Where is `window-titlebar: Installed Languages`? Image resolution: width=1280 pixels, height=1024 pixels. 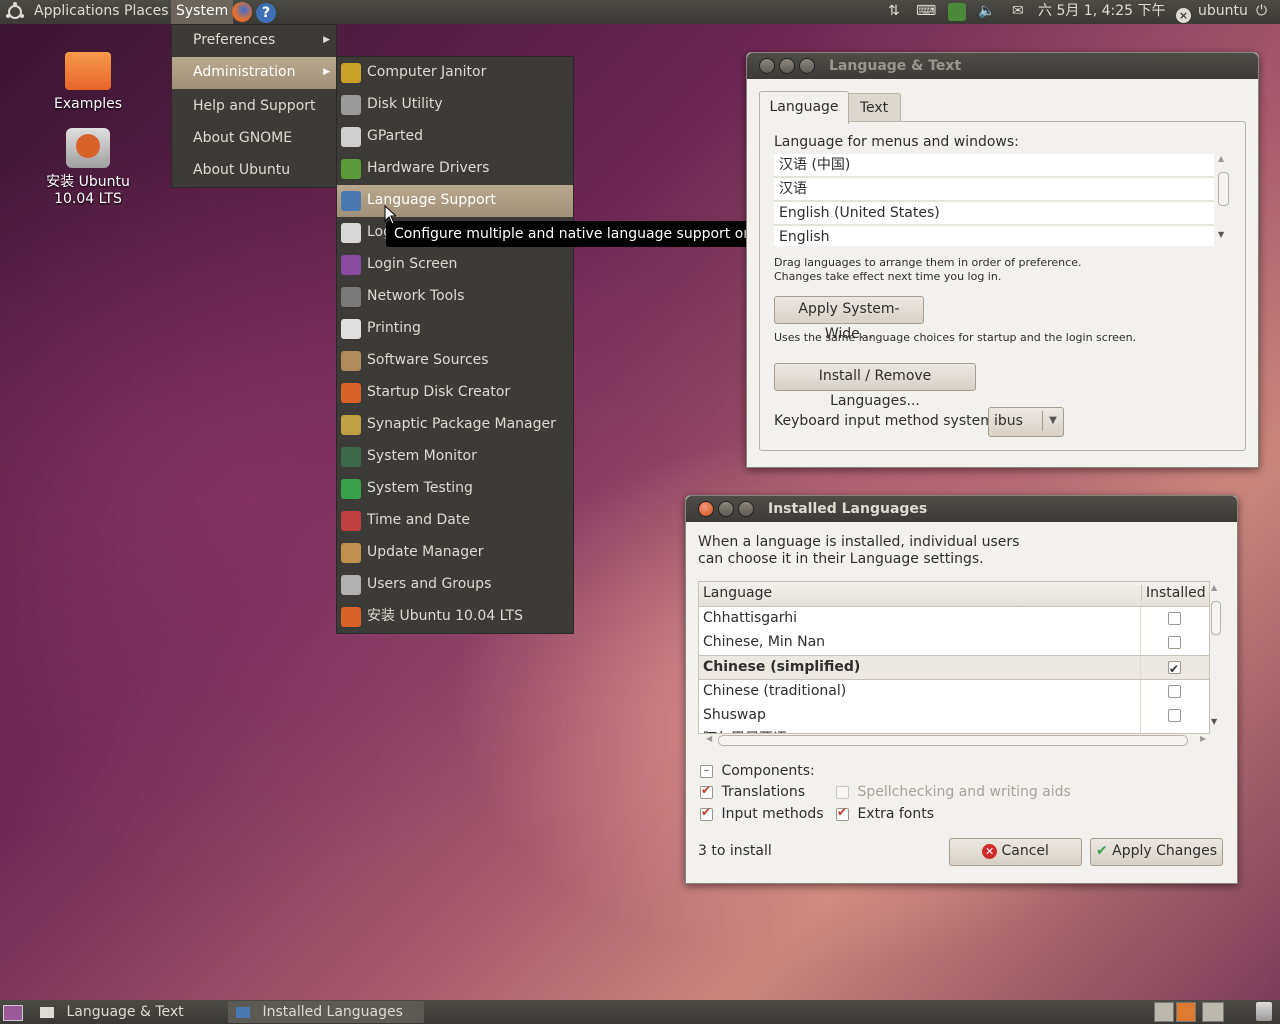
window-titlebar: Installed Languages is located at coordinates (961, 509).